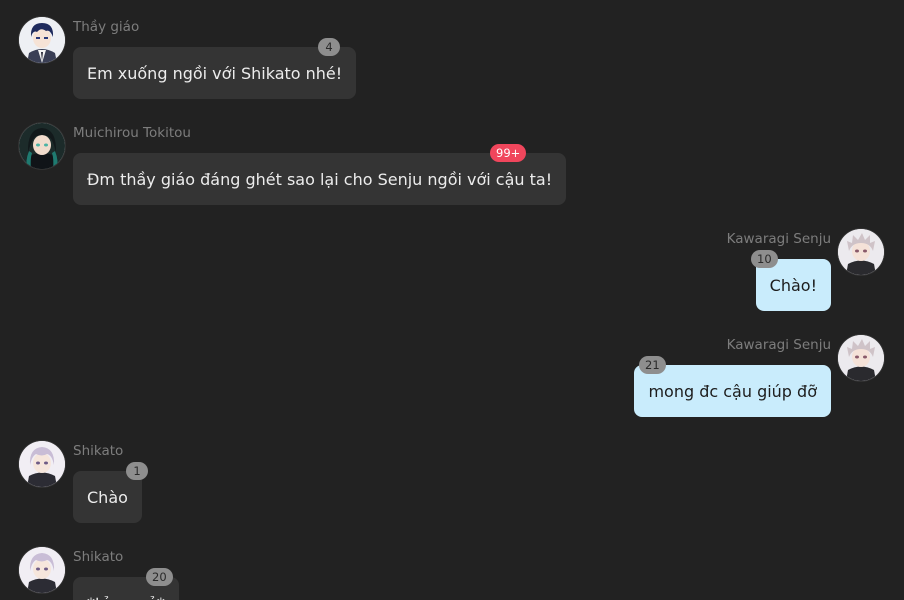 The image size is (904, 600). I want to click on message-bubble: Em xuống ngồi với Shikato nhé!, so click(215, 73).